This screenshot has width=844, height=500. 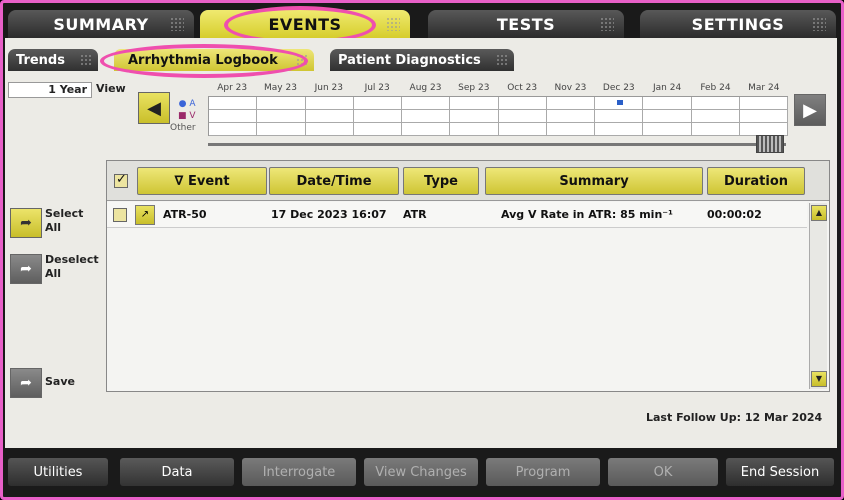 I want to click on ventricular-square-icon: ■, so click(x=182, y=116).